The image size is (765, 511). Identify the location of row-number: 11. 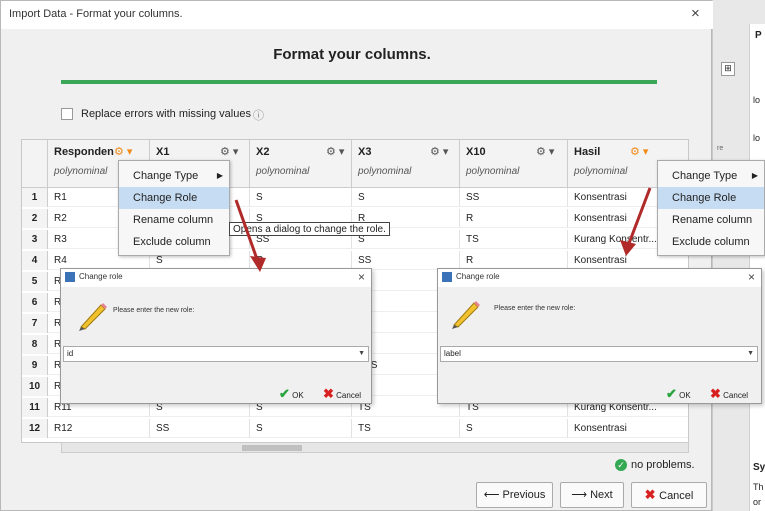
(35, 407).